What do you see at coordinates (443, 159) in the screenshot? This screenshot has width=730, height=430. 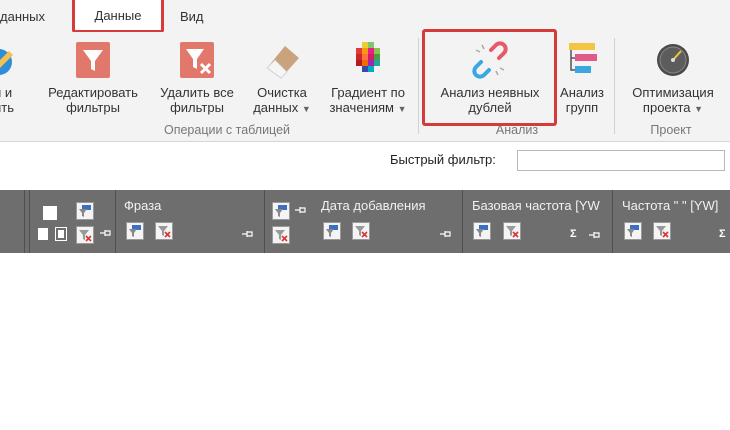 I see `quick-filter-label: Быстрый фильтр:` at bounding box center [443, 159].